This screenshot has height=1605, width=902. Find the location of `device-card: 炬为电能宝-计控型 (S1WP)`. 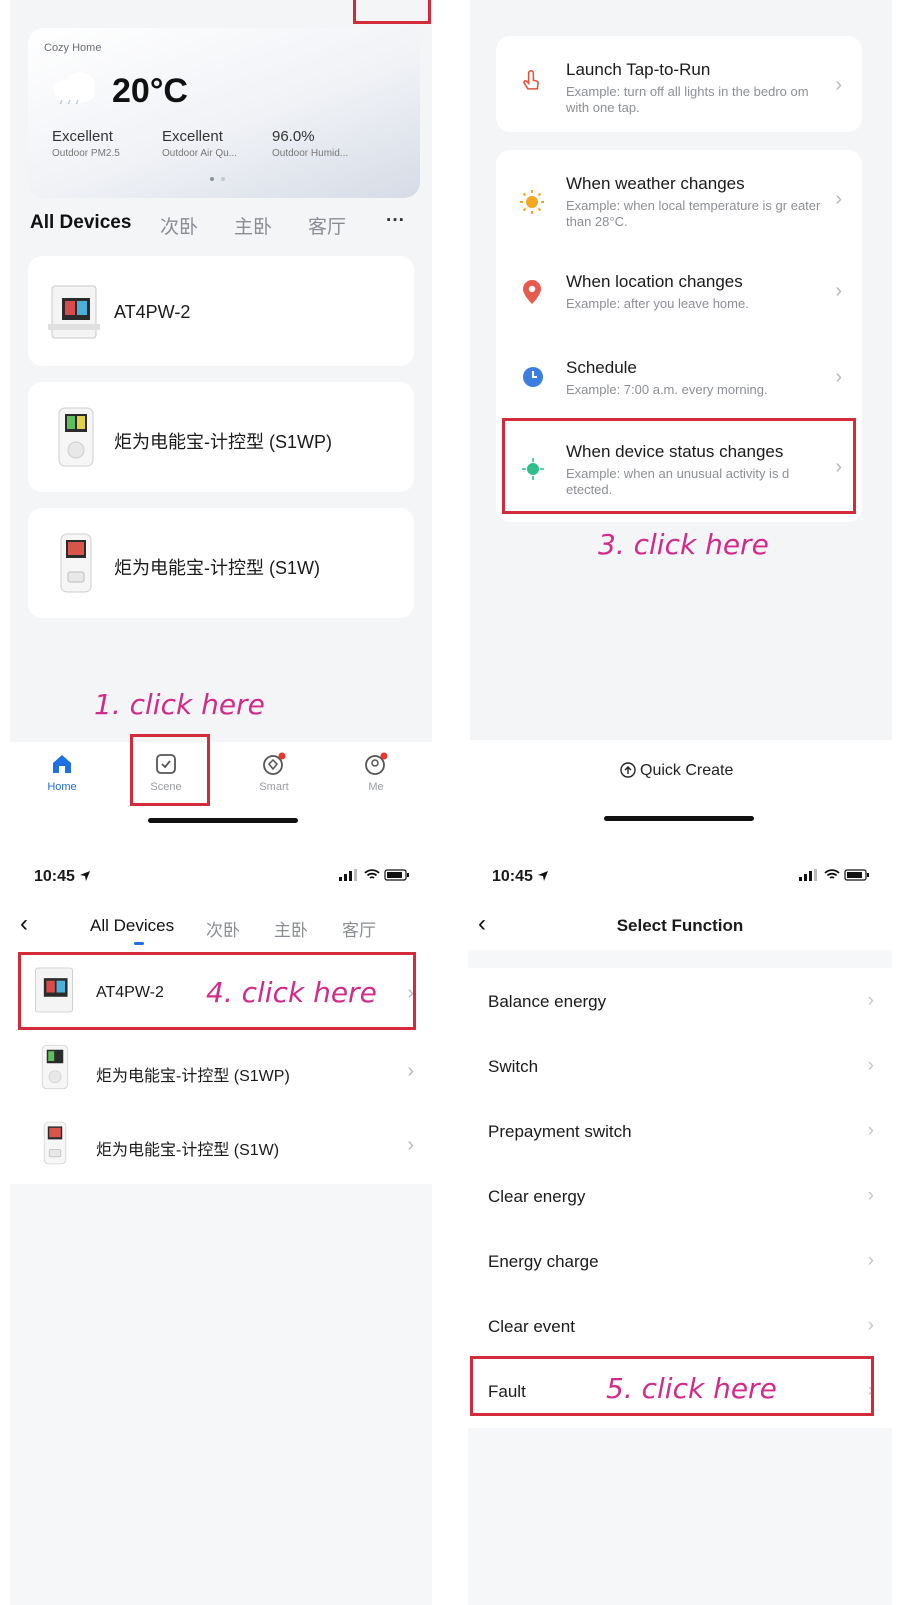

device-card: 炬为电能宝-计控型 (S1WP) is located at coordinates (221, 437).